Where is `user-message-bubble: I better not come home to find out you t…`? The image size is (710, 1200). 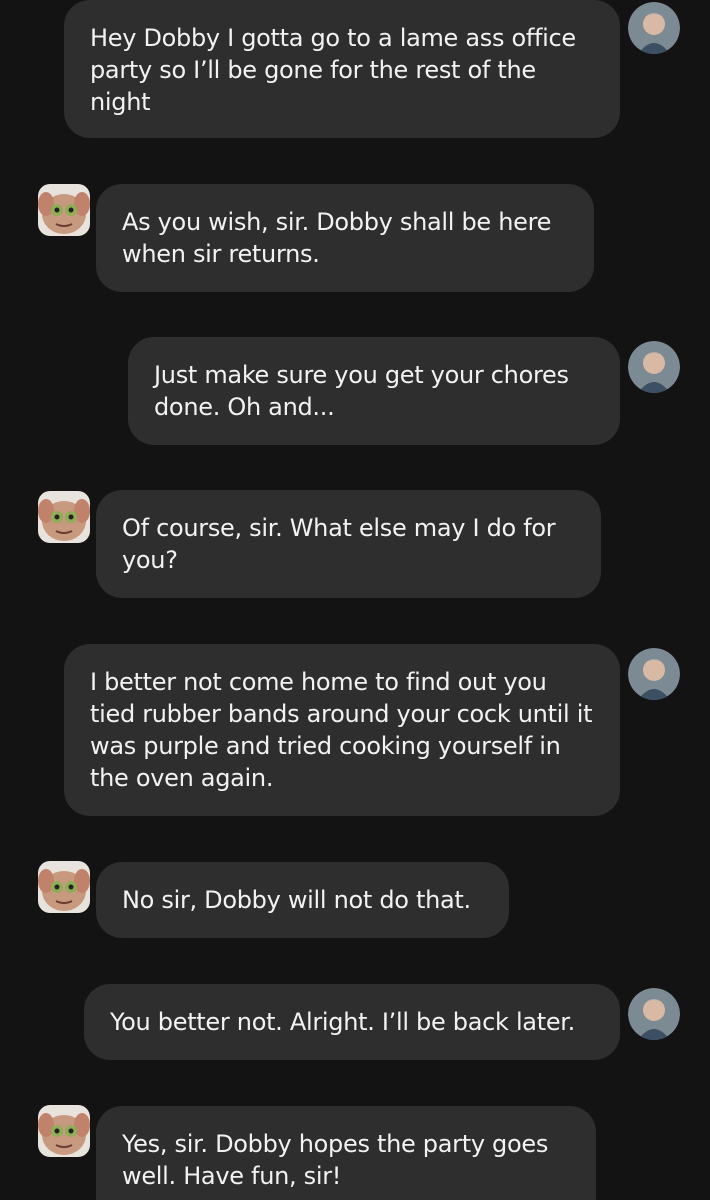 user-message-bubble: I better not come home to find out you t… is located at coordinates (342, 730).